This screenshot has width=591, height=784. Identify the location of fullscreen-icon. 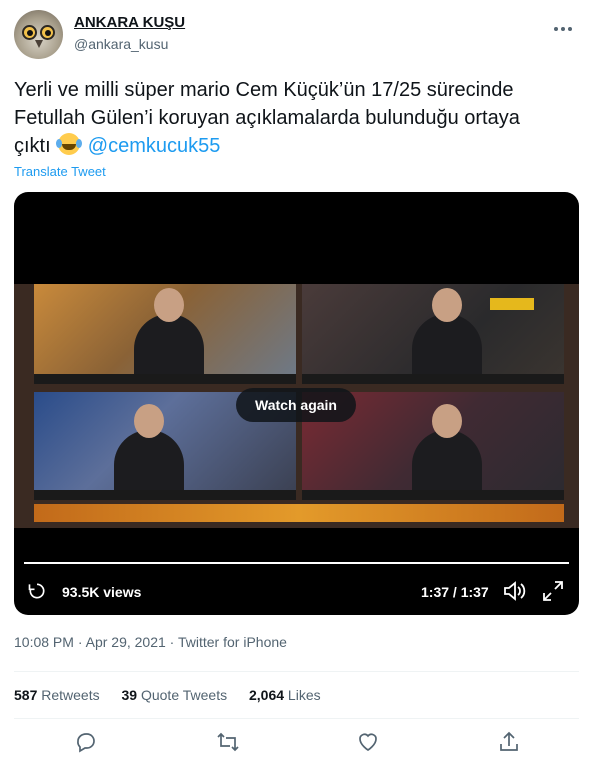
(553, 591).